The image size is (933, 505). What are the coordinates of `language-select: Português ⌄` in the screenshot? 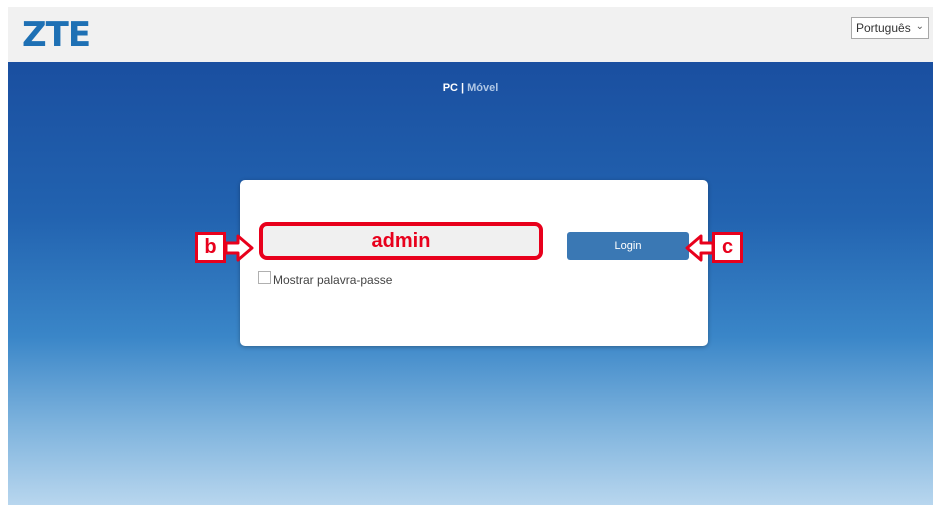 It's located at (890, 28).